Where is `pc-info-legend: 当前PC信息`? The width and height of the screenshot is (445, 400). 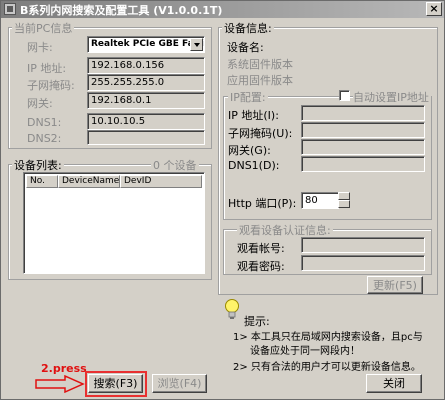 pc-info-legend: 当前PC信息 is located at coordinates (43, 28).